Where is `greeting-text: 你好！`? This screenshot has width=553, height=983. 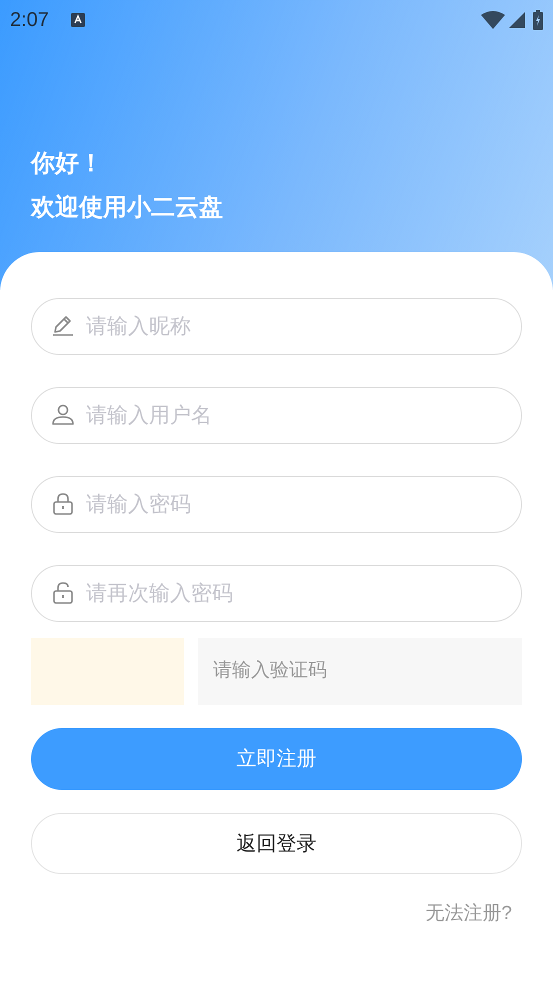 greeting-text: 你好！ is located at coordinates (67, 164).